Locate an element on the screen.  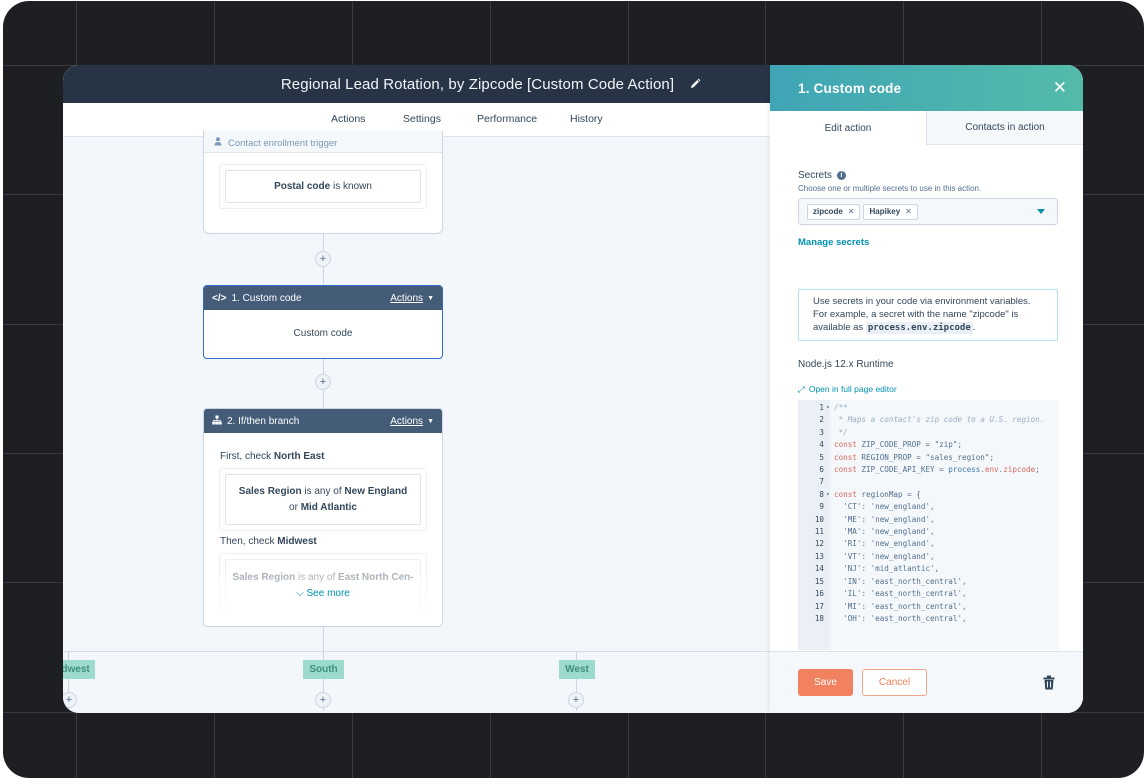
close-icon: ✕ is located at coordinates (1060, 88).